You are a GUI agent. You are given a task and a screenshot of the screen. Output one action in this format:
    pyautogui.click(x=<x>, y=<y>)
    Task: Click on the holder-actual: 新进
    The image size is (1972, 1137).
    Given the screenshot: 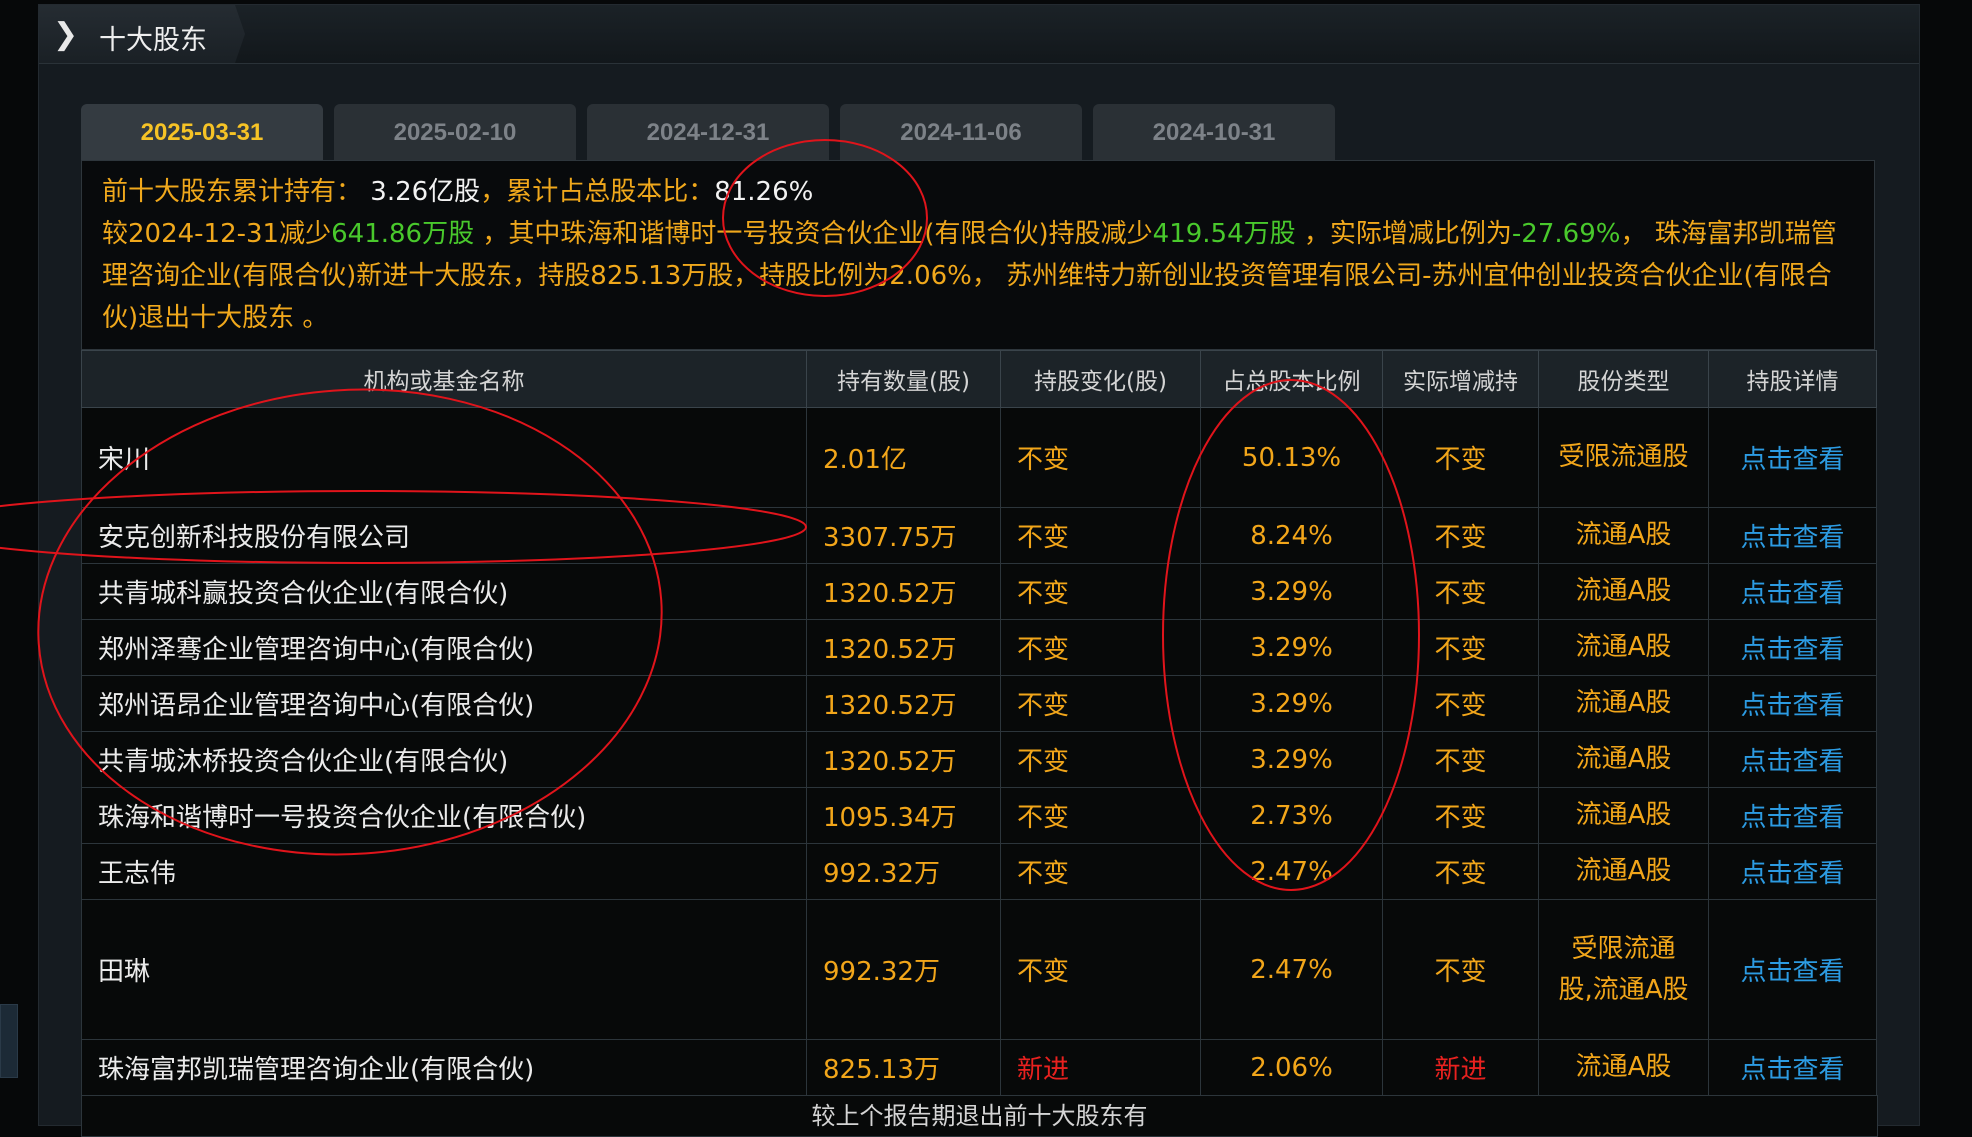 What is the action you would take?
    pyautogui.click(x=1460, y=1067)
    